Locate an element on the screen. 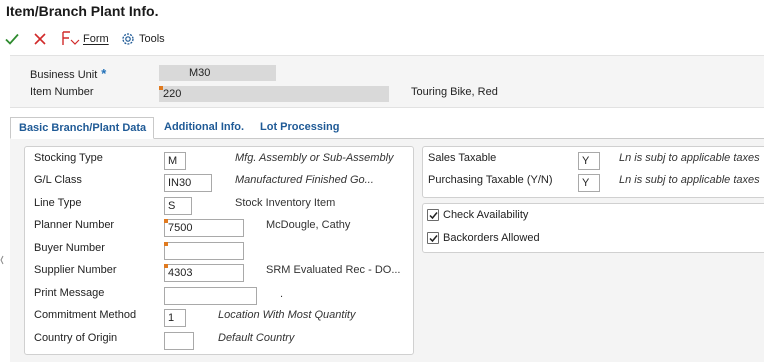 The height and width of the screenshot is (362, 764). required-icon: * is located at coordinates (104, 73).